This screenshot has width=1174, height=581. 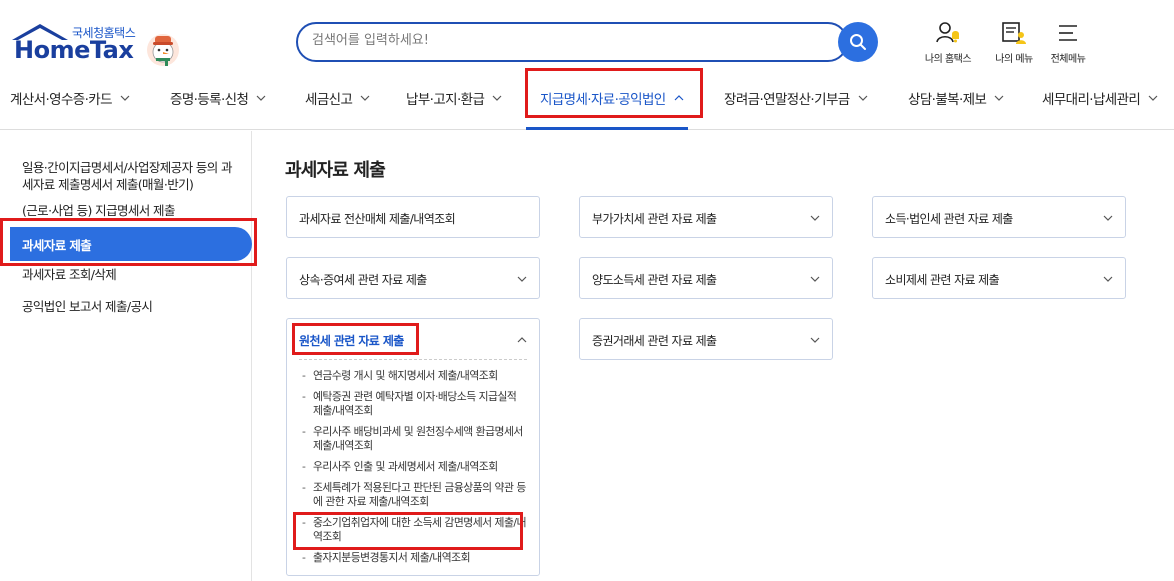 What do you see at coordinates (57, 245) in the screenshot?
I see `sidebar-item-label: 과세자료 제출` at bounding box center [57, 245].